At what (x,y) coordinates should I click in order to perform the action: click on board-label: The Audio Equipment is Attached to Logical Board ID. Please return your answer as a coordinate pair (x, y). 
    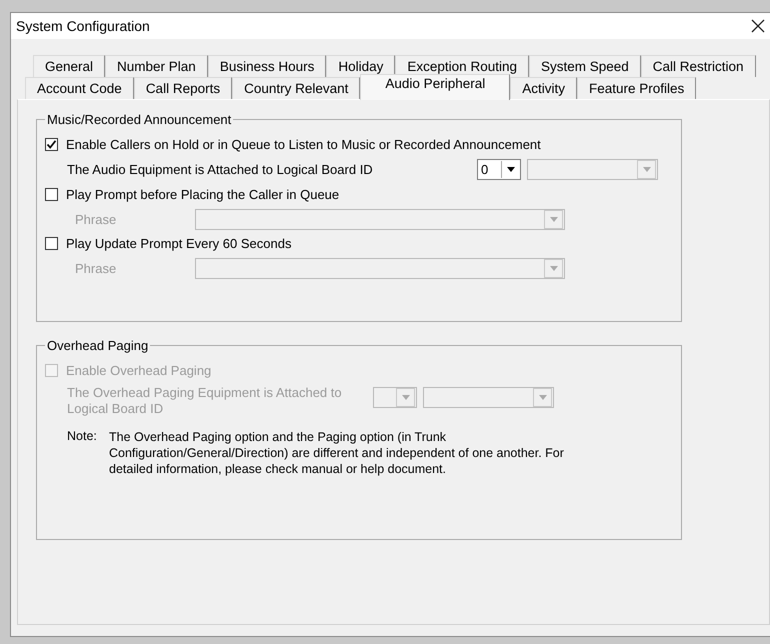
    Looking at the image, I should click on (220, 169).